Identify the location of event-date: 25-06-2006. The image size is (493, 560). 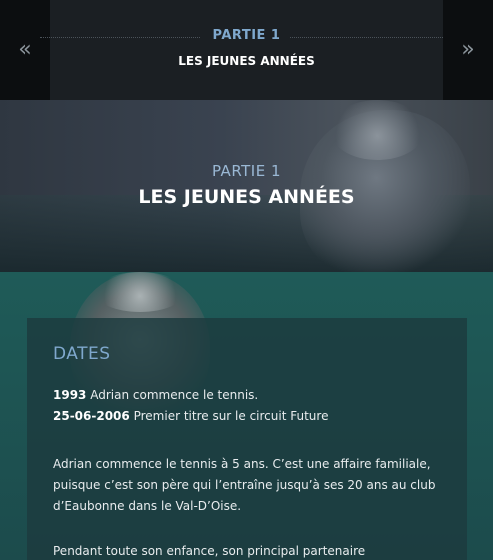
(91, 416).